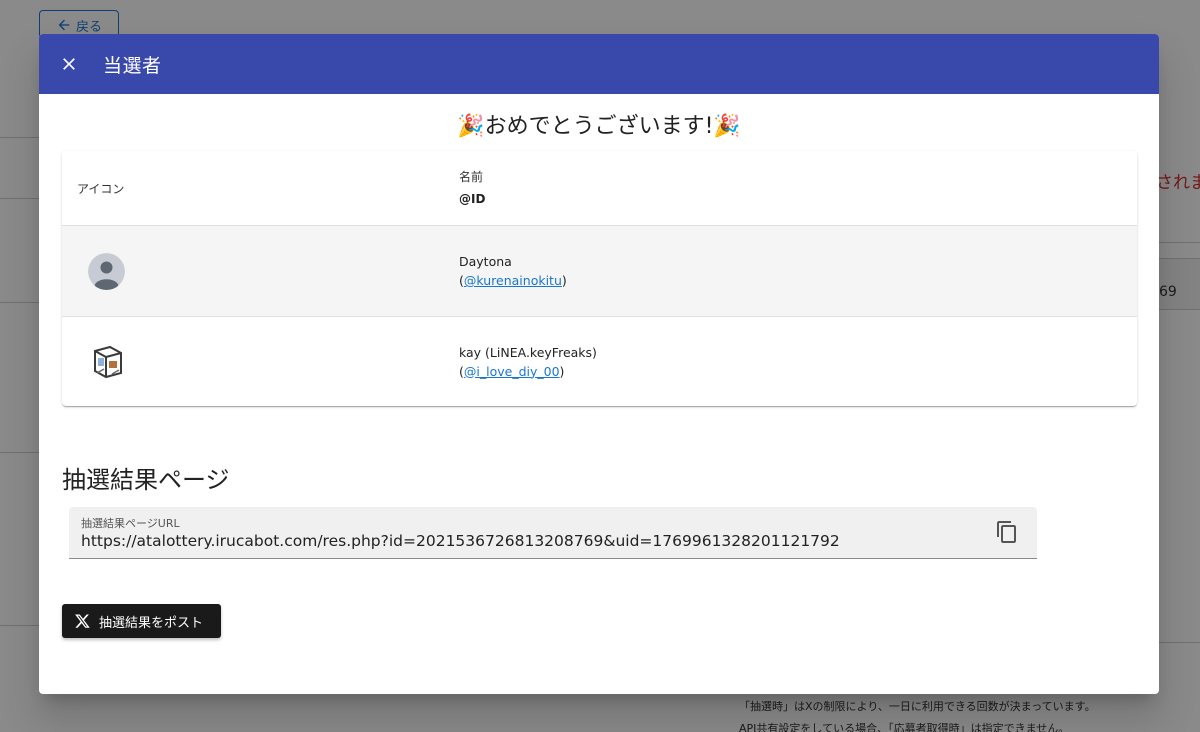 The height and width of the screenshot is (732, 1200). I want to click on result-url-label: 抽選結果ページURL, so click(130, 523).